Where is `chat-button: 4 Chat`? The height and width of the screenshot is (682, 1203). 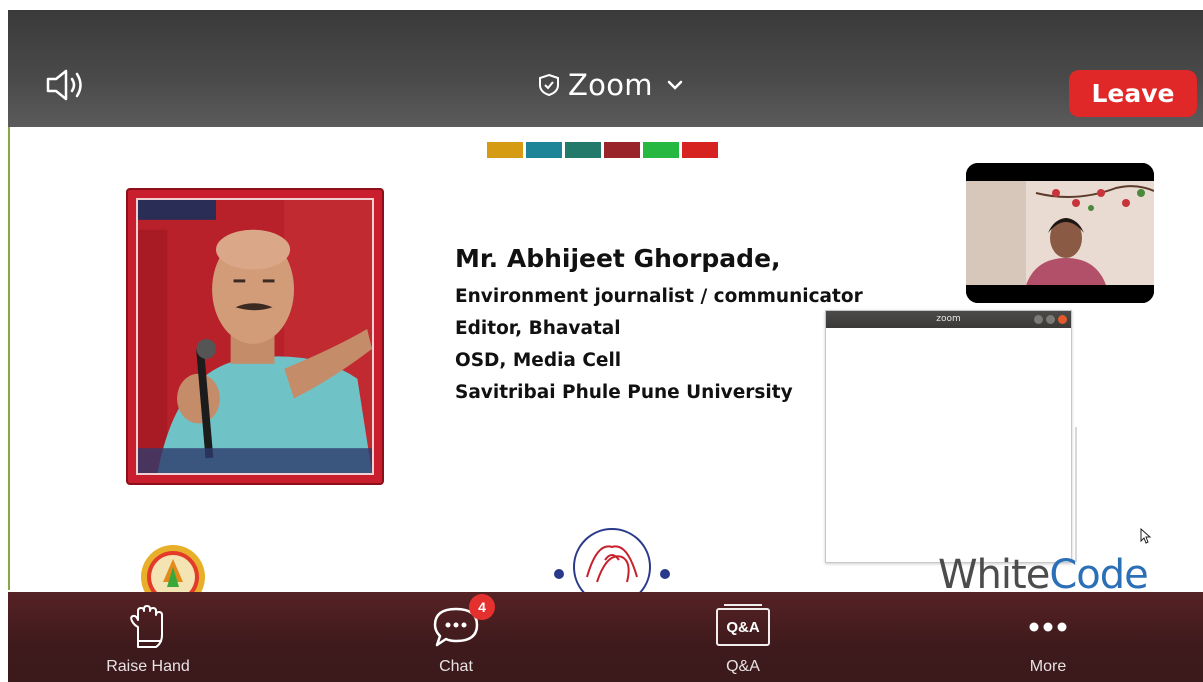 chat-button: 4 Chat is located at coordinates (456, 637).